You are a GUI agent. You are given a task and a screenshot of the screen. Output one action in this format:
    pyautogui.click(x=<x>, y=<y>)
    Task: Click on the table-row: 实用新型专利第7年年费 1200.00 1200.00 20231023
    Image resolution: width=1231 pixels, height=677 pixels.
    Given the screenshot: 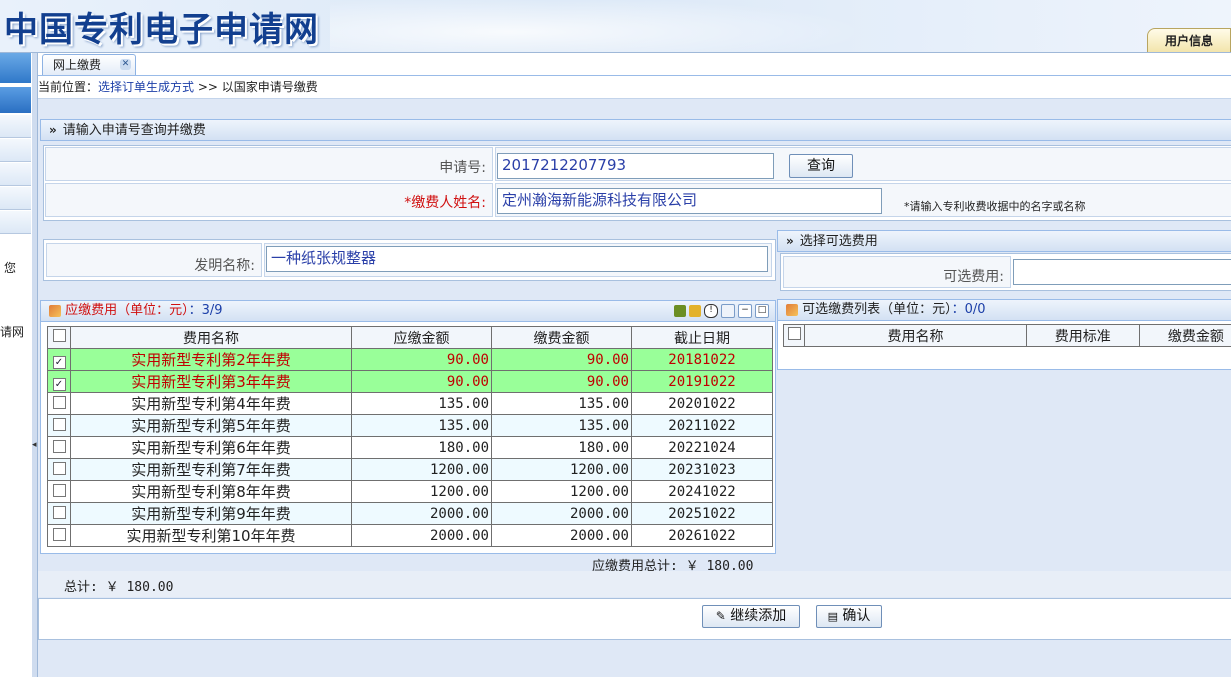 What is the action you would take?
    pyautogui.click(x=410, y=469)
    